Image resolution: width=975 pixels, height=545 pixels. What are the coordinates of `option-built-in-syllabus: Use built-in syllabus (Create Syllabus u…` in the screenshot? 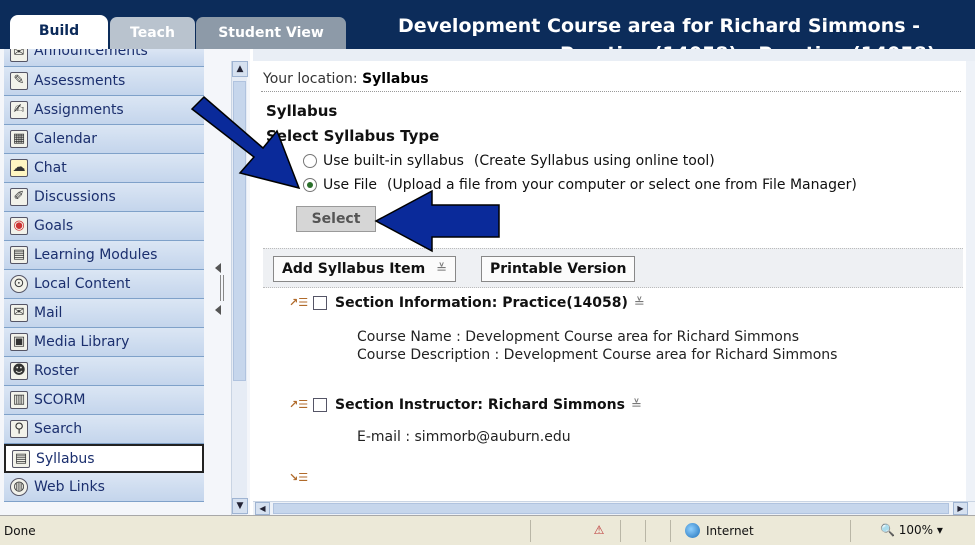 It's located at (509, 161).